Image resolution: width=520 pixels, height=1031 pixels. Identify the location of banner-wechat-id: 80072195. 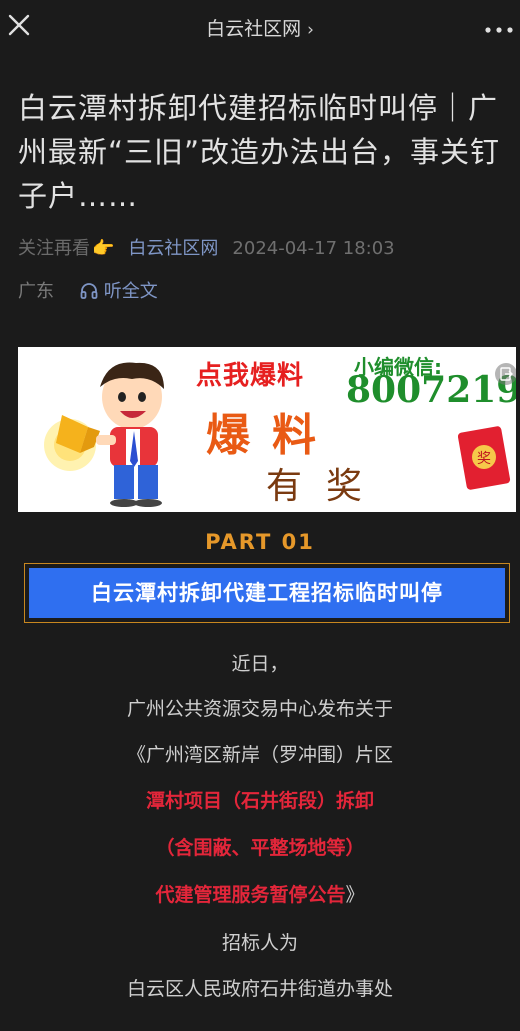
(431, 390).